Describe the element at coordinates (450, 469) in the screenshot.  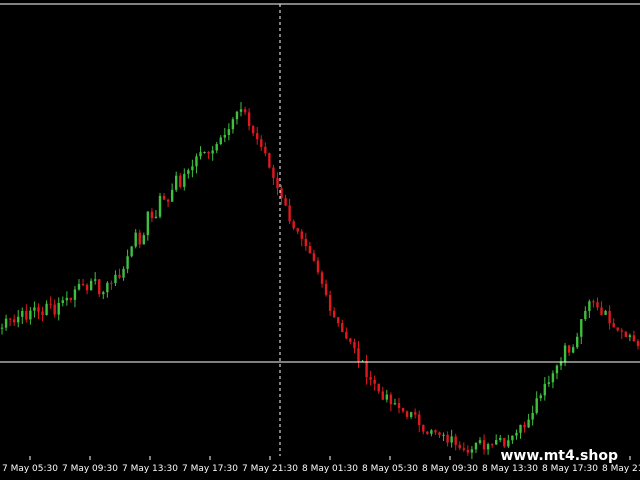
I see `x-tick-label: 8 May 09:30` at that location.